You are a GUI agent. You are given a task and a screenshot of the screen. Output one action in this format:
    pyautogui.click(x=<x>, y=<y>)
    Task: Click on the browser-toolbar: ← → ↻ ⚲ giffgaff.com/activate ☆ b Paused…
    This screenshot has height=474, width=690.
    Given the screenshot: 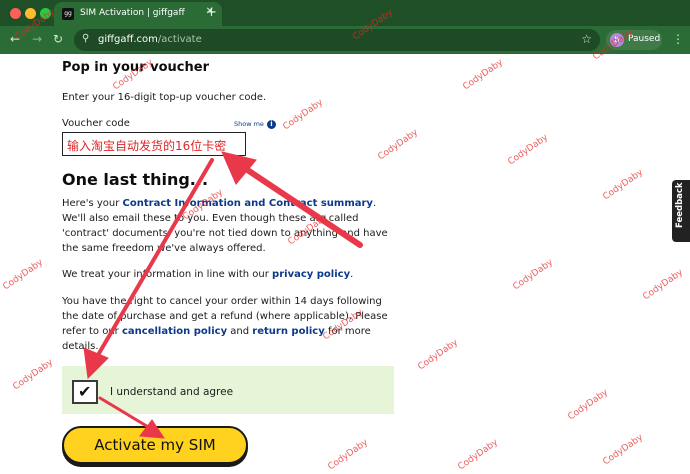 What is the action you would take?
    pyautogui.click(x=345, y=40)
    